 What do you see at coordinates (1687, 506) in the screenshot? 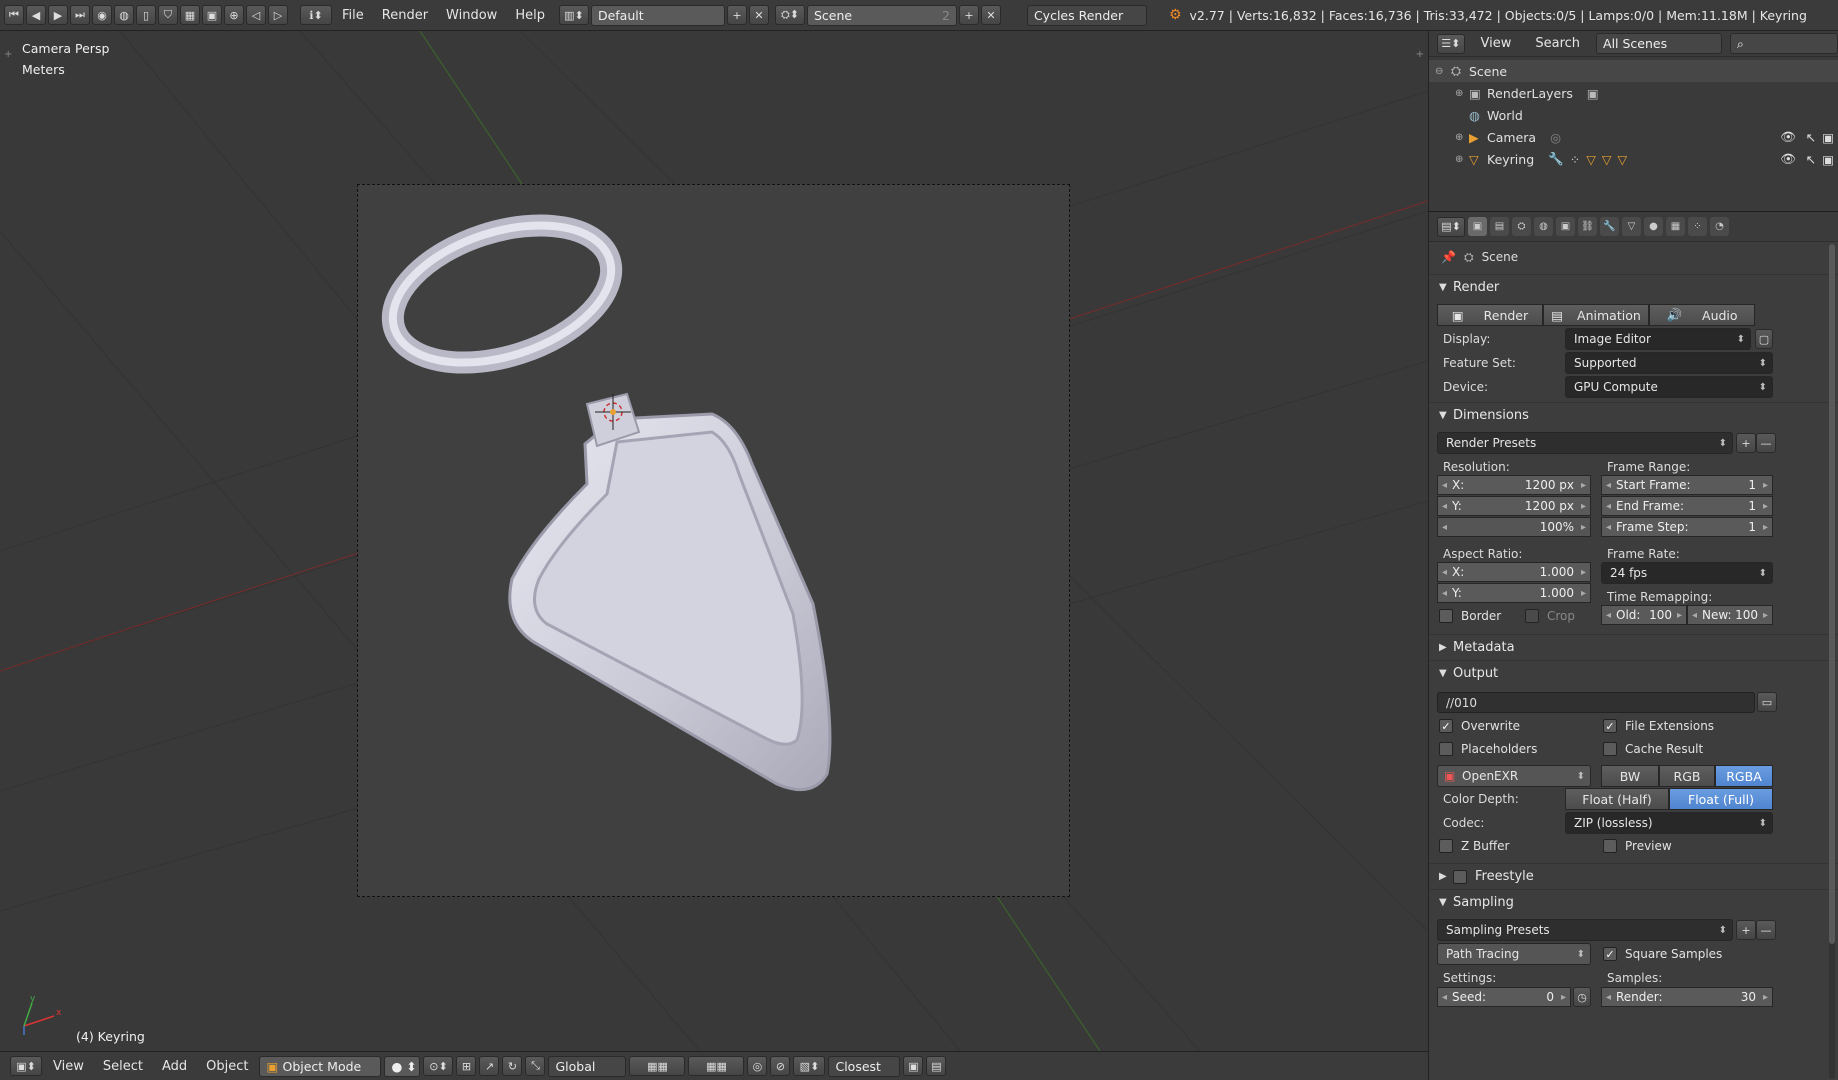
I see `end-frame-field: End Frame: 1` at bounding box center [1687, 506].